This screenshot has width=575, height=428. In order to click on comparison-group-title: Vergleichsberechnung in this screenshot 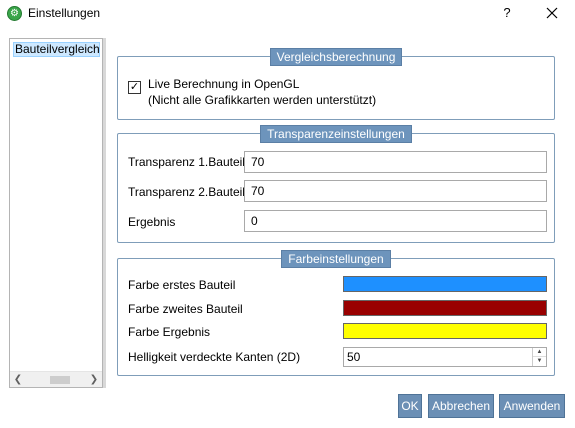, I will do `click(336, 57)`.